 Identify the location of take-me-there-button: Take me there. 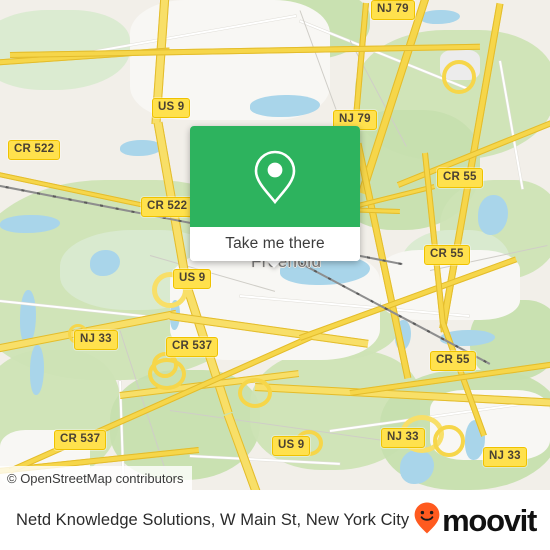
(275, 244).